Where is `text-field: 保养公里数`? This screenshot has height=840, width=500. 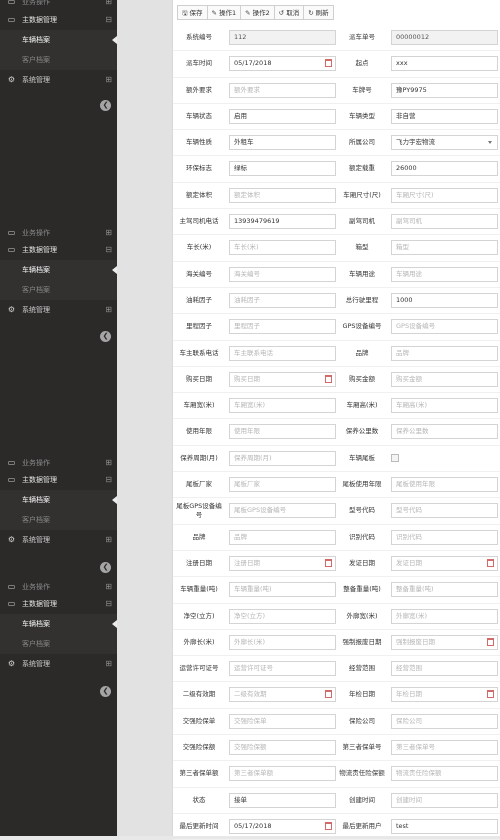 text-field: 保养公里数 is located at coordinates (444, 432).